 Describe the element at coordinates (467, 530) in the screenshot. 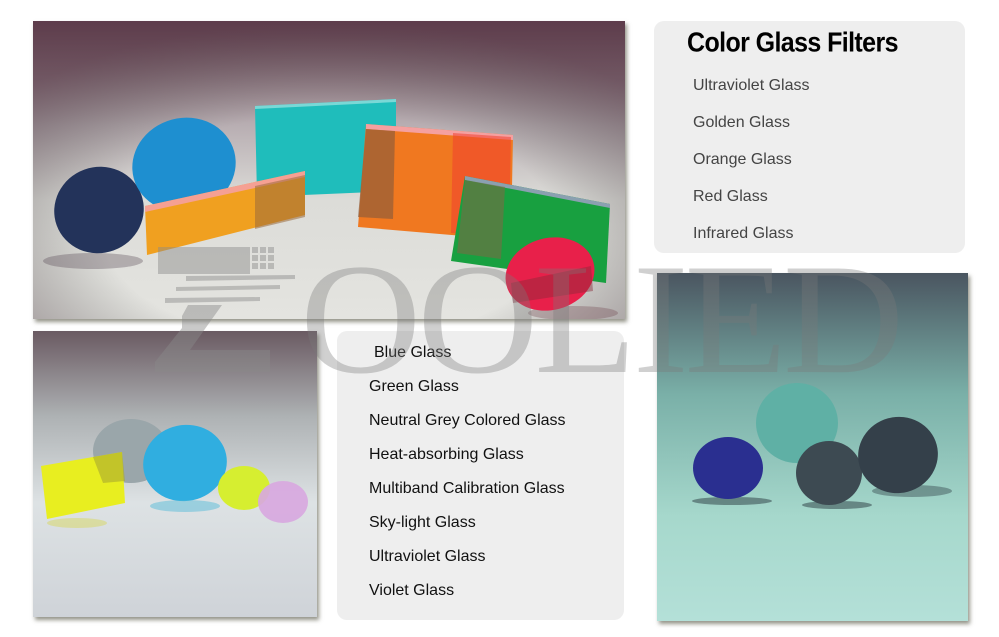

I see `list-item-sky-light-glass: Sky-light Glass` at that location.